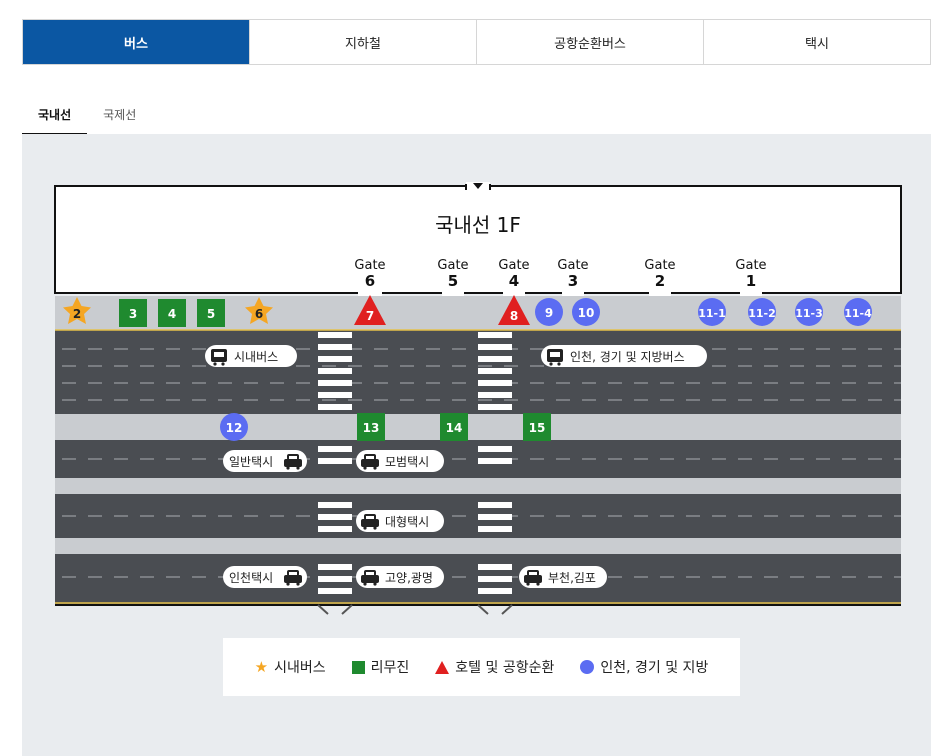 This screenshot has width=937, height=756. What do you see at coordinates (251, 577) in the screenshot?
I see `svg-text: 인천택시` at bounding box center [251, 577].